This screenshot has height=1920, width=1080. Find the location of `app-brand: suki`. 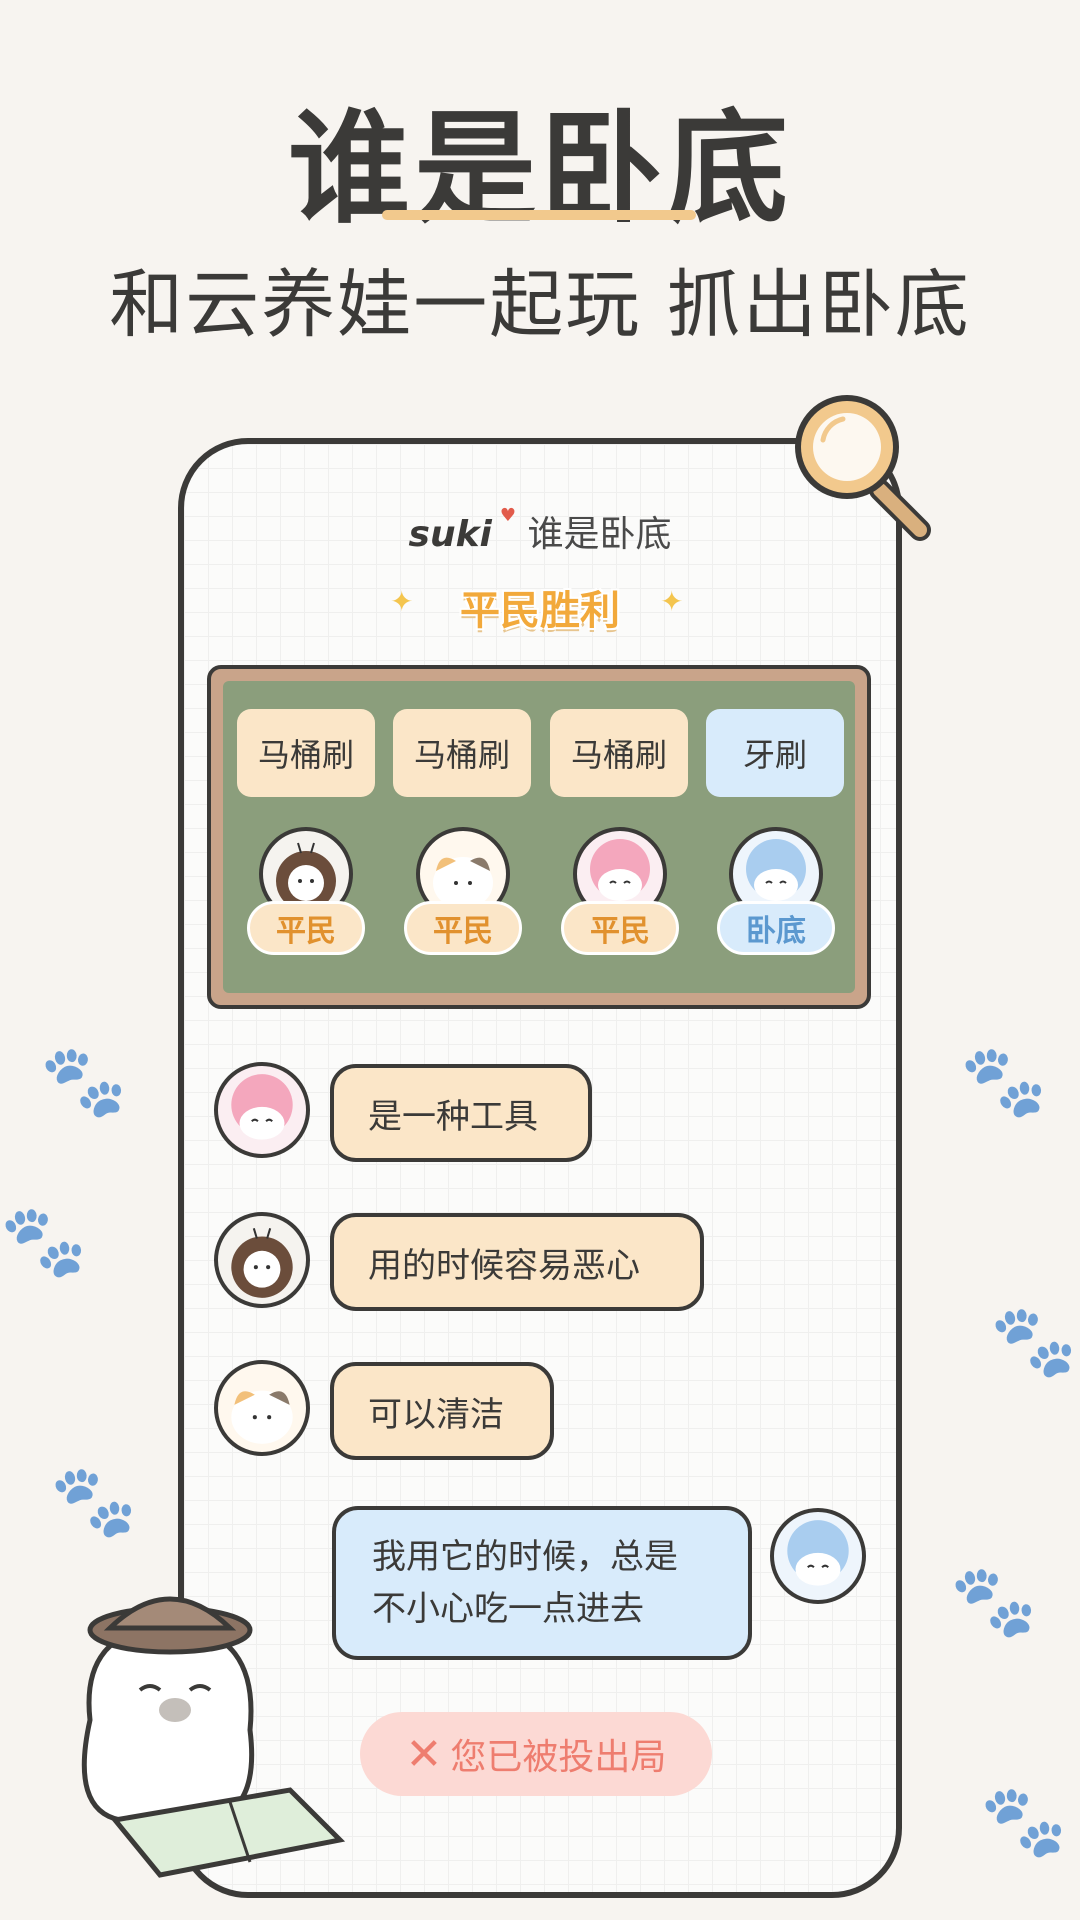

app-brand: suki is located at coordinates (450, 534).